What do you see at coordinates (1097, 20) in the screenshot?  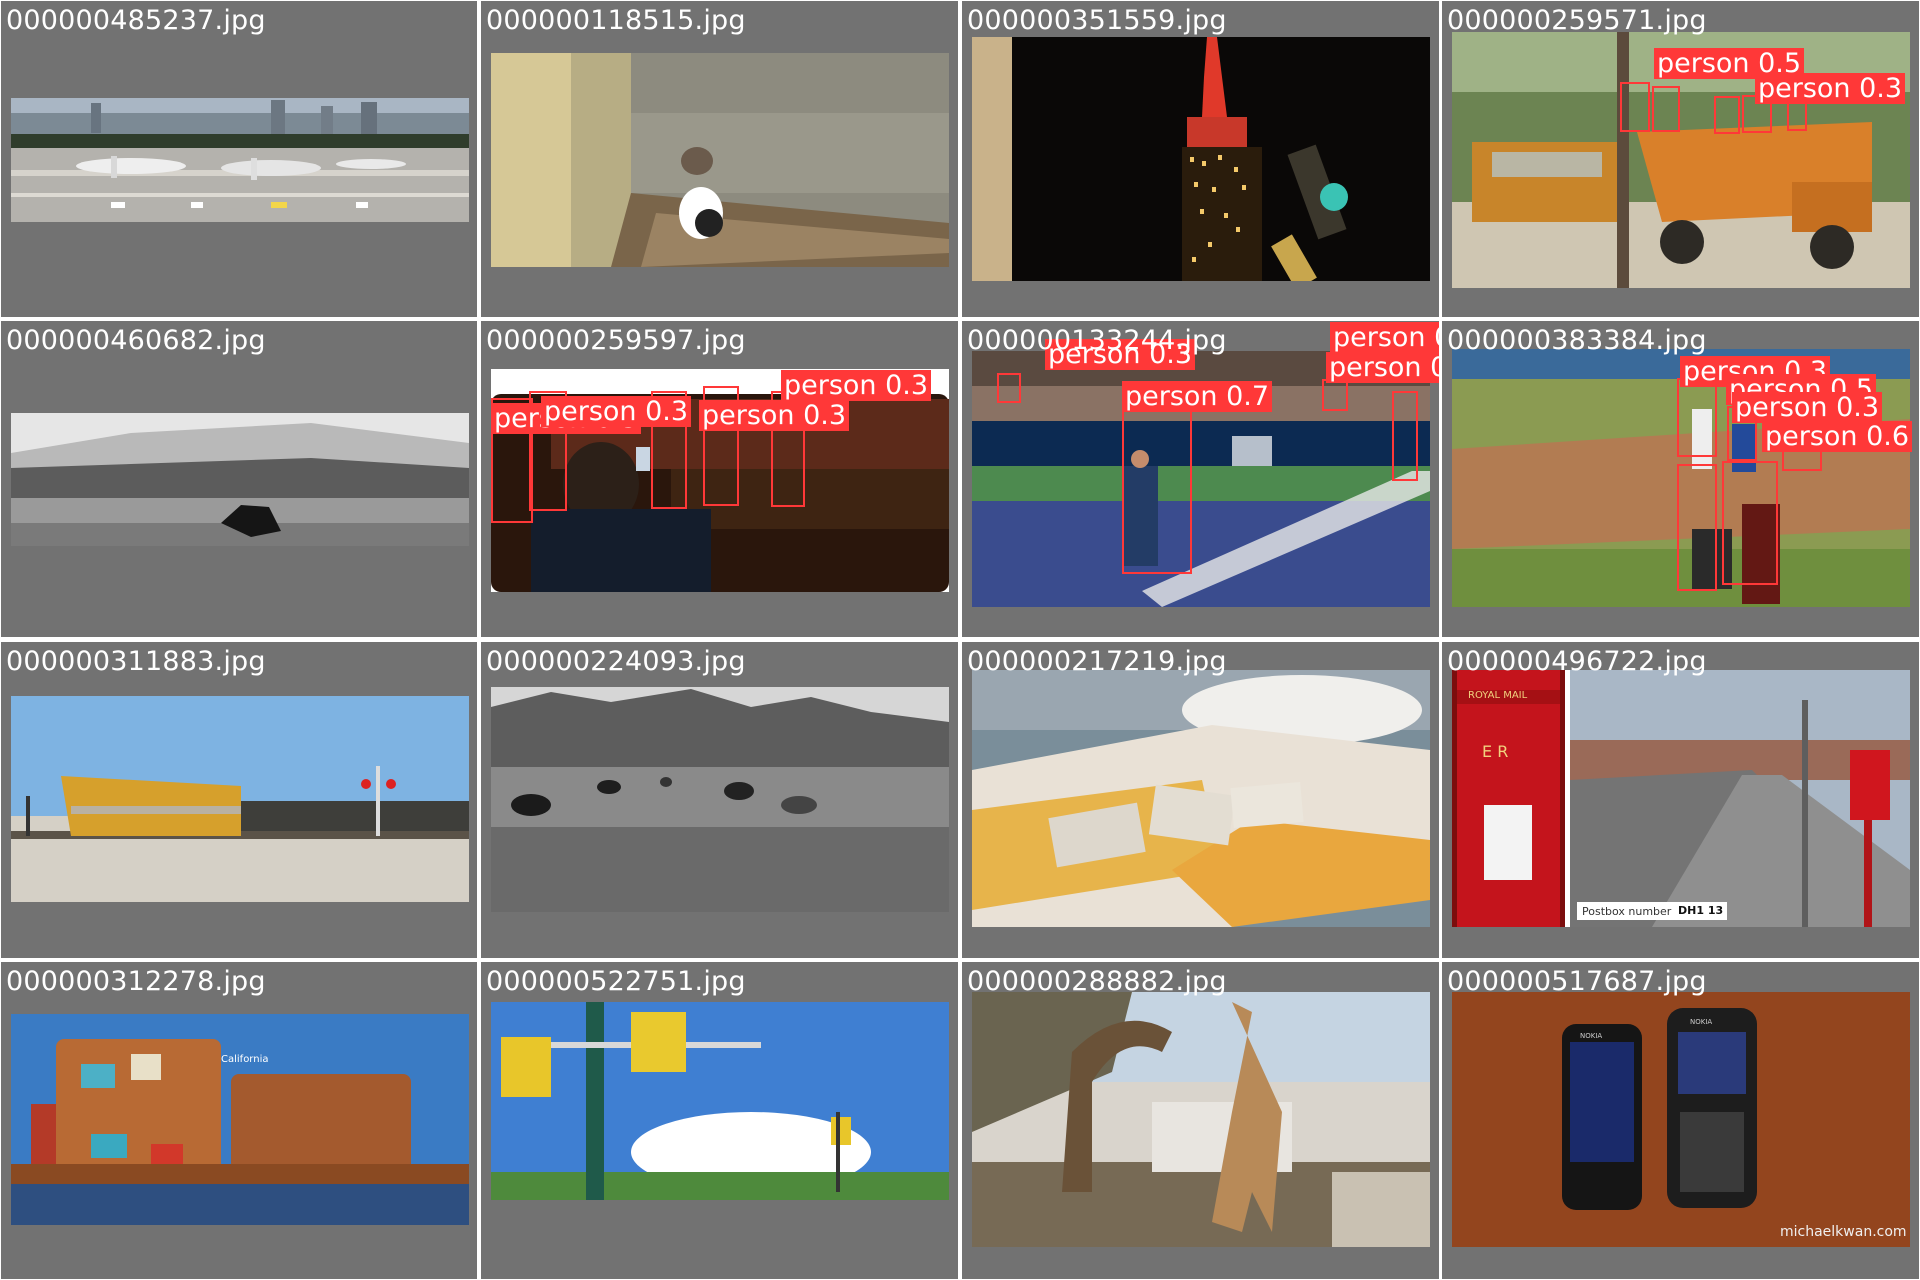 I see `filename-label: 000000351559.jpg` at bounding box center [1097, 20].